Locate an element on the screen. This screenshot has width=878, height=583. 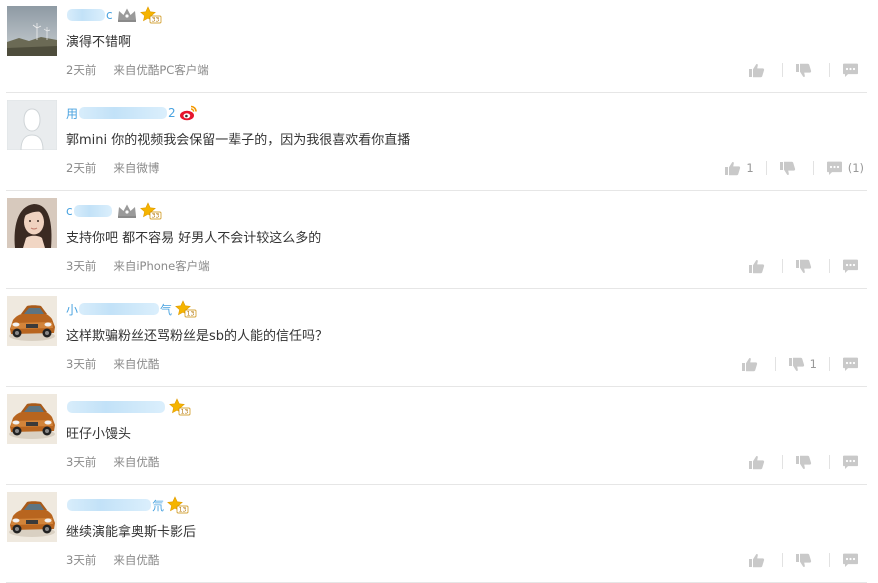
comment-actions: 1 is located at coordinates (796, 364).